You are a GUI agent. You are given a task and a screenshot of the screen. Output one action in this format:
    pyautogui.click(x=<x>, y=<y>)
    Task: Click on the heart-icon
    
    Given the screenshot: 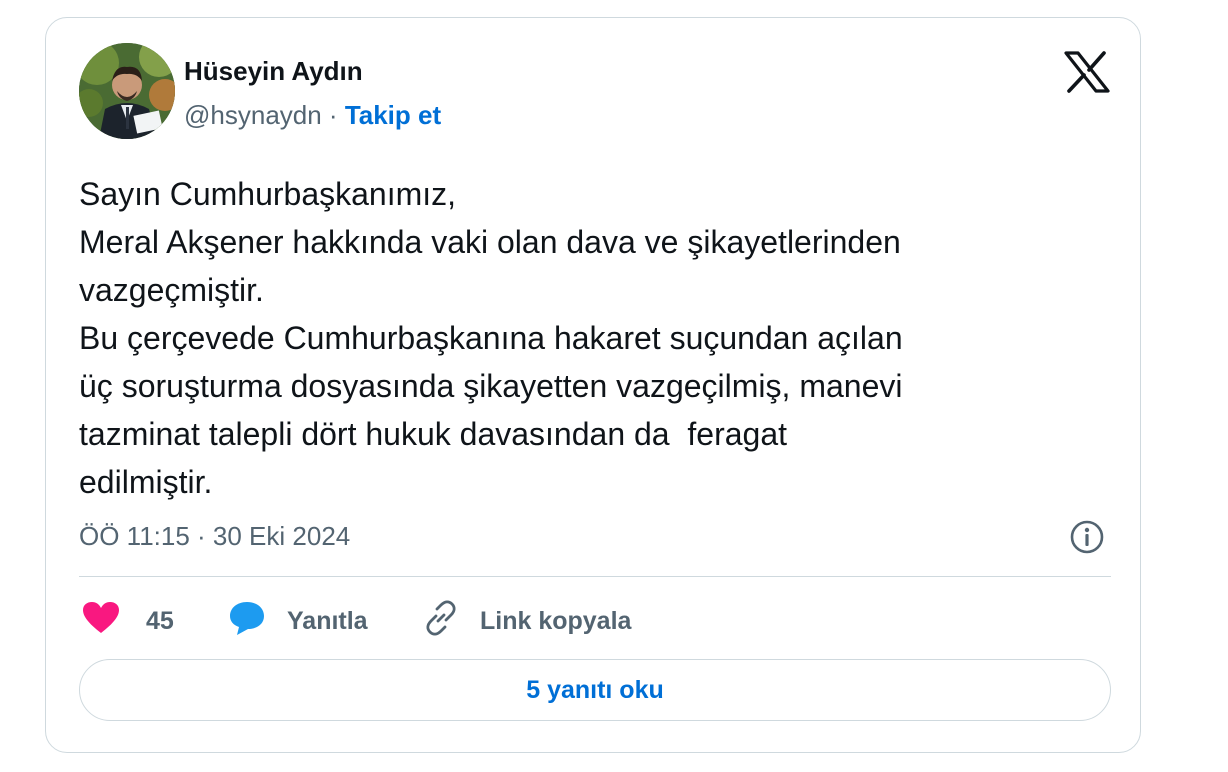 What is the action you would take?
    pyautogui.click(x=101, y=621)
    